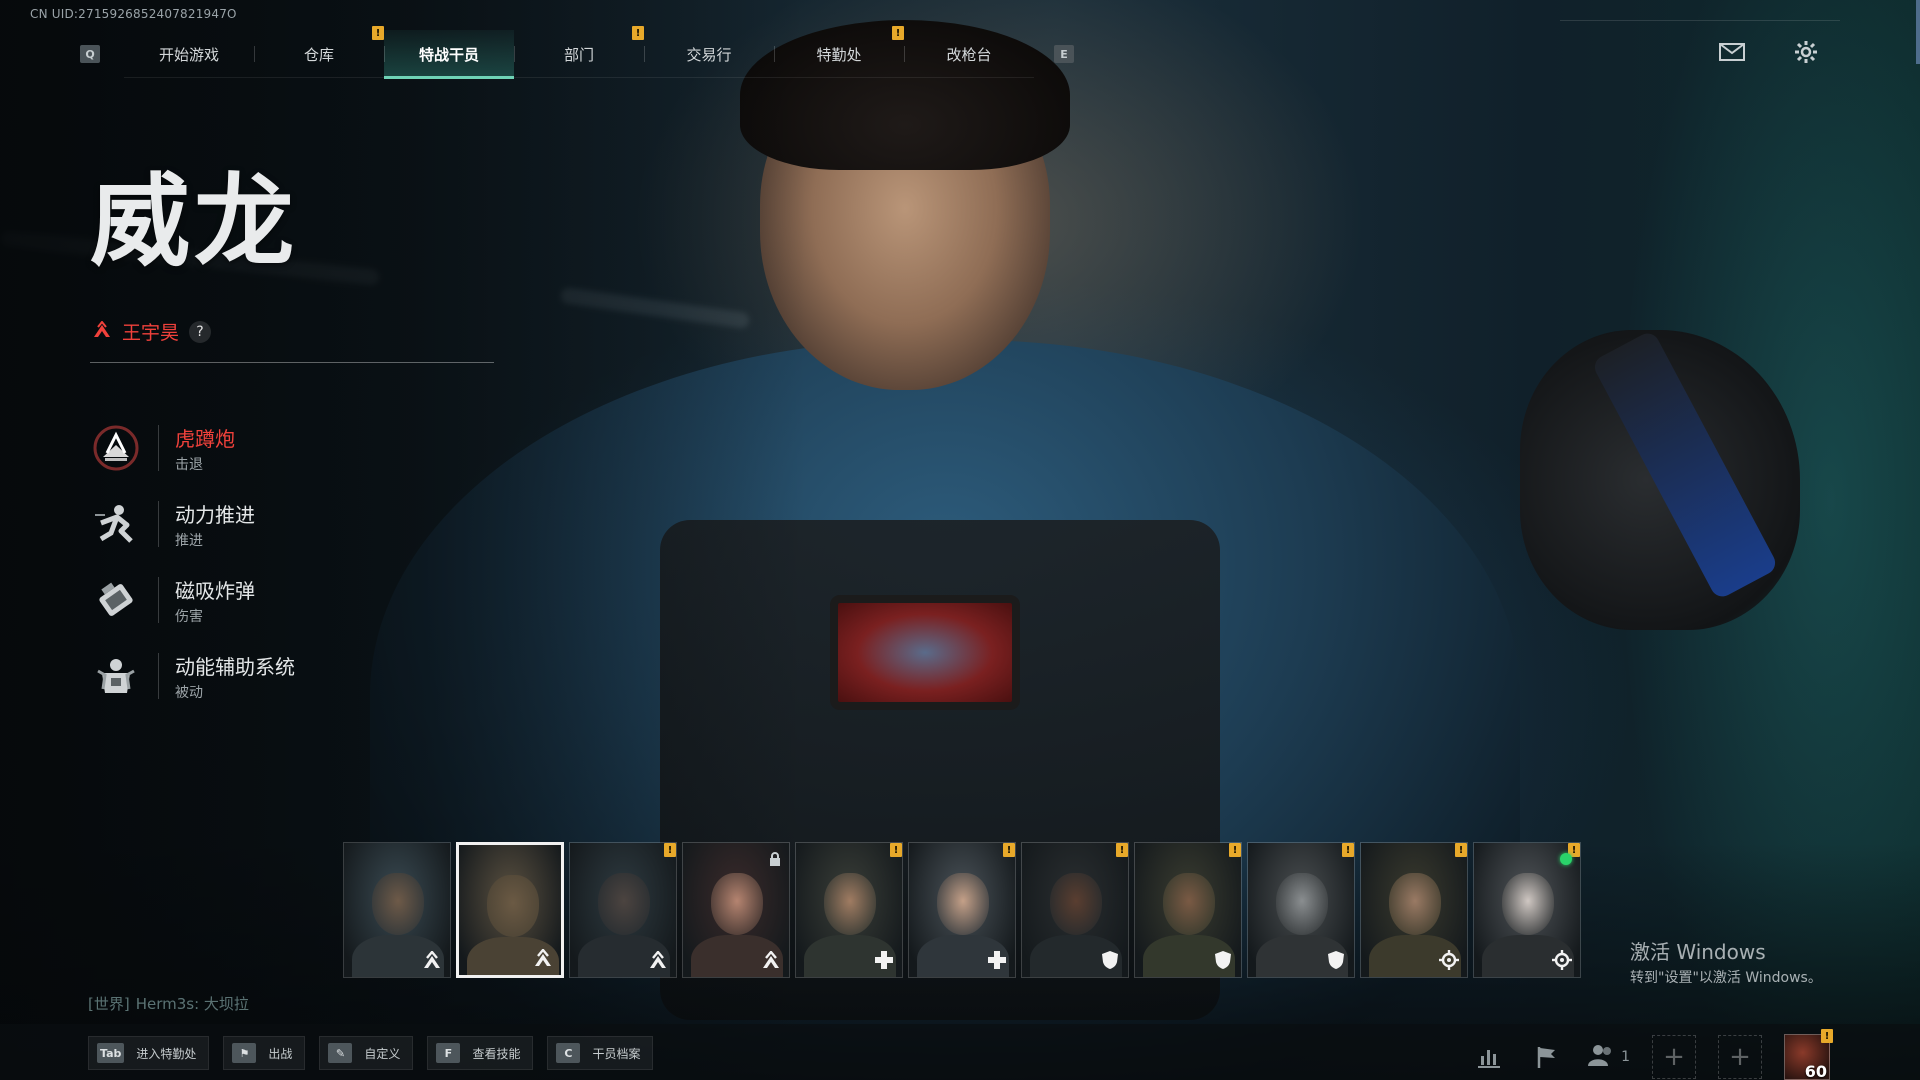  Describe the element at coordinates (1698, 952) in the screenshot. I see `watermark-title: 激活 Windows` at that location.